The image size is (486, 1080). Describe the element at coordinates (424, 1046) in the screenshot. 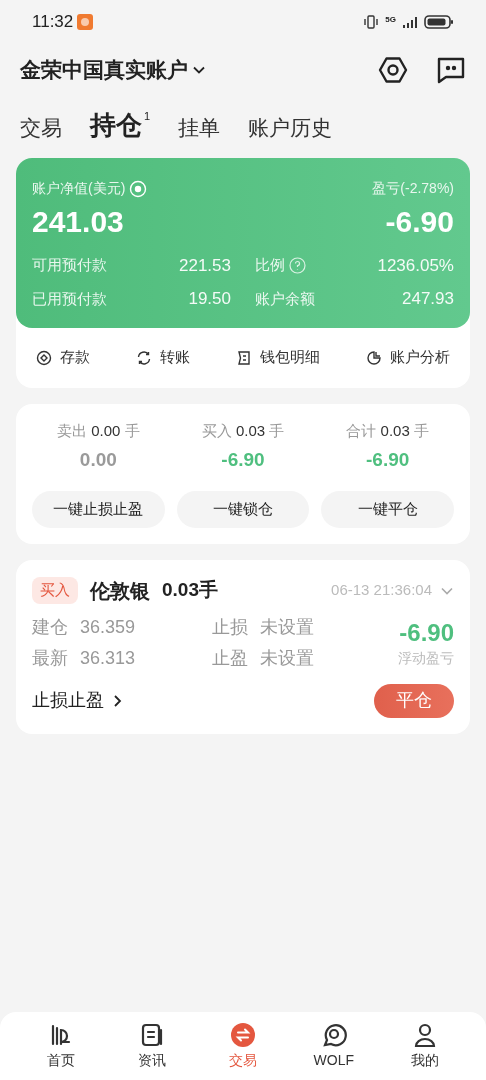

I see `nav-tab: 我的` at that location.